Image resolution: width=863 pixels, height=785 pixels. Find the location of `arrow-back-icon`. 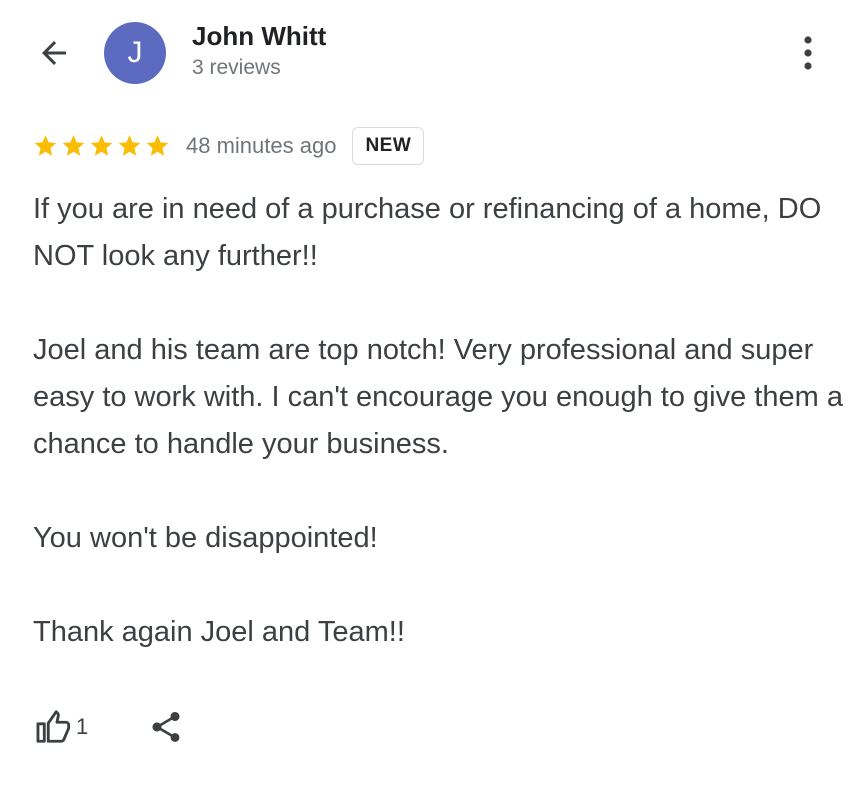

arrow-back-icon is located at coordinates (54, 53).